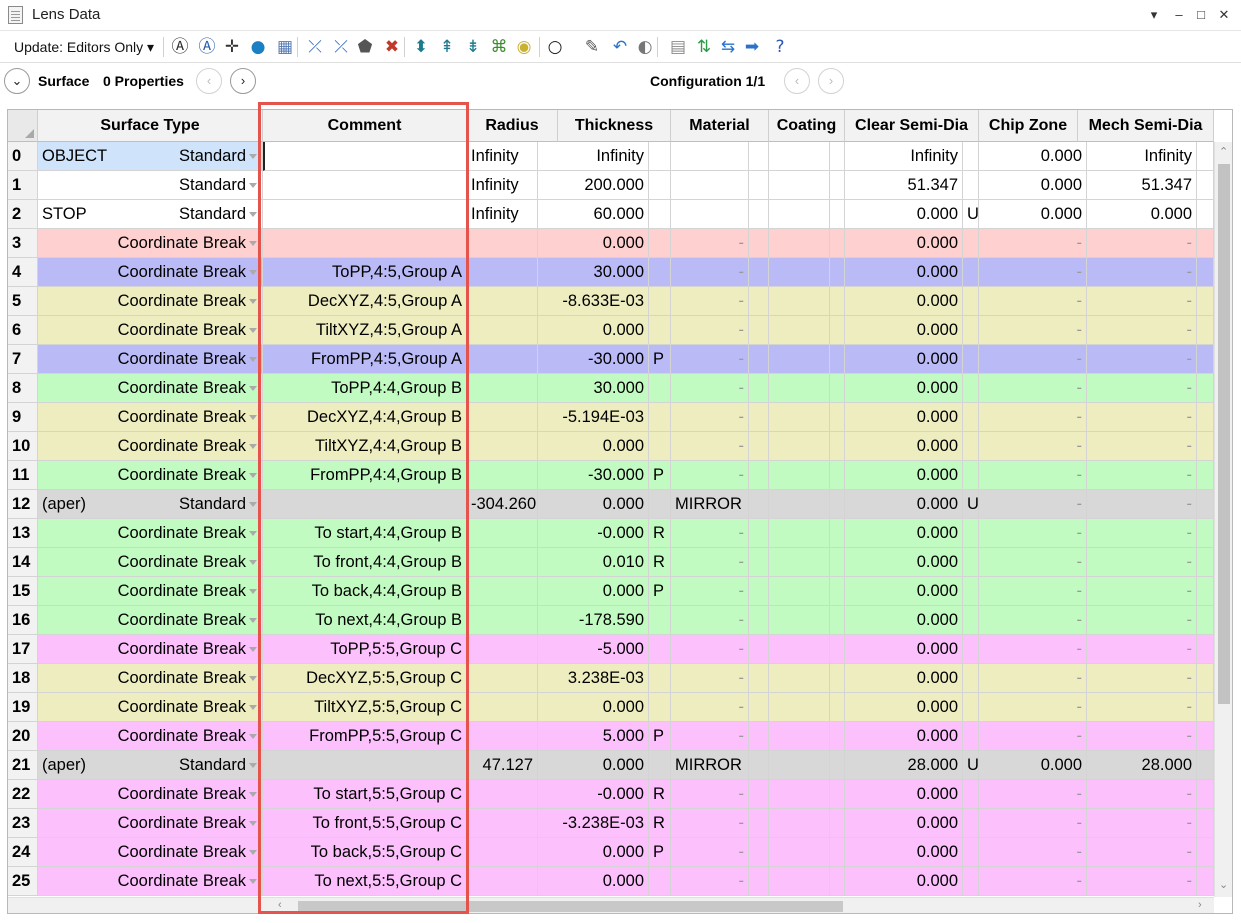  Describe the element at coordinates (150, 126) in the screenshot. I see `column-header-surface-type: Surface Type` at that location.